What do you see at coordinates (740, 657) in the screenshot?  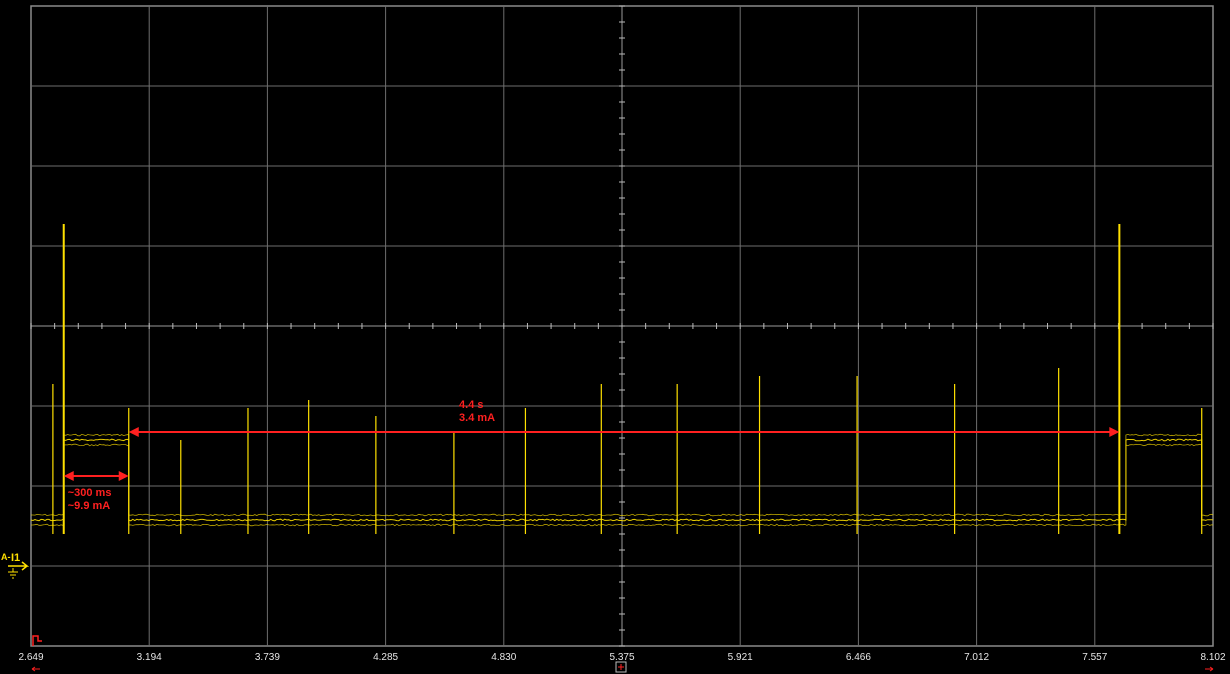 I see `x-tick-label: 5.921` at bounding box center [740, 657].